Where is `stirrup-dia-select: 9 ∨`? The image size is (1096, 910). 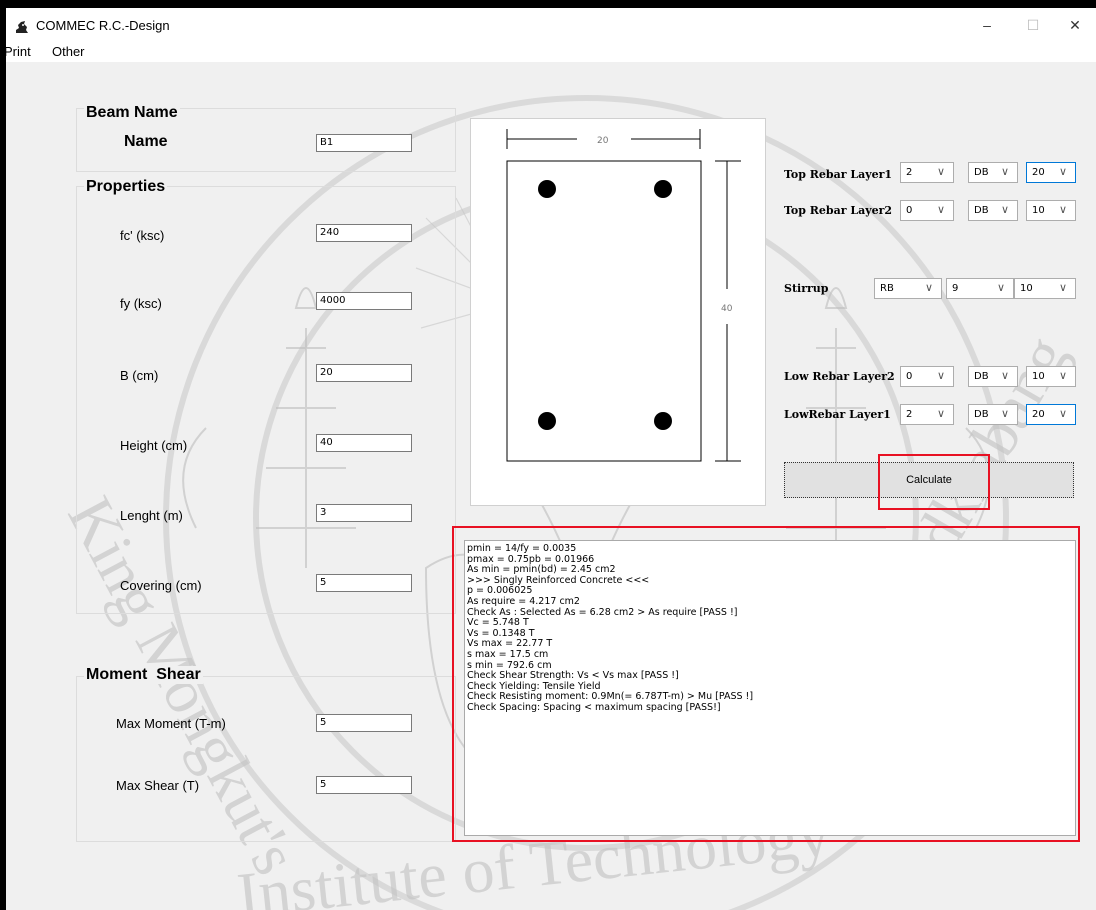 stirrup-dia-select: 9 ∨ is located at coordinates (980, 288).